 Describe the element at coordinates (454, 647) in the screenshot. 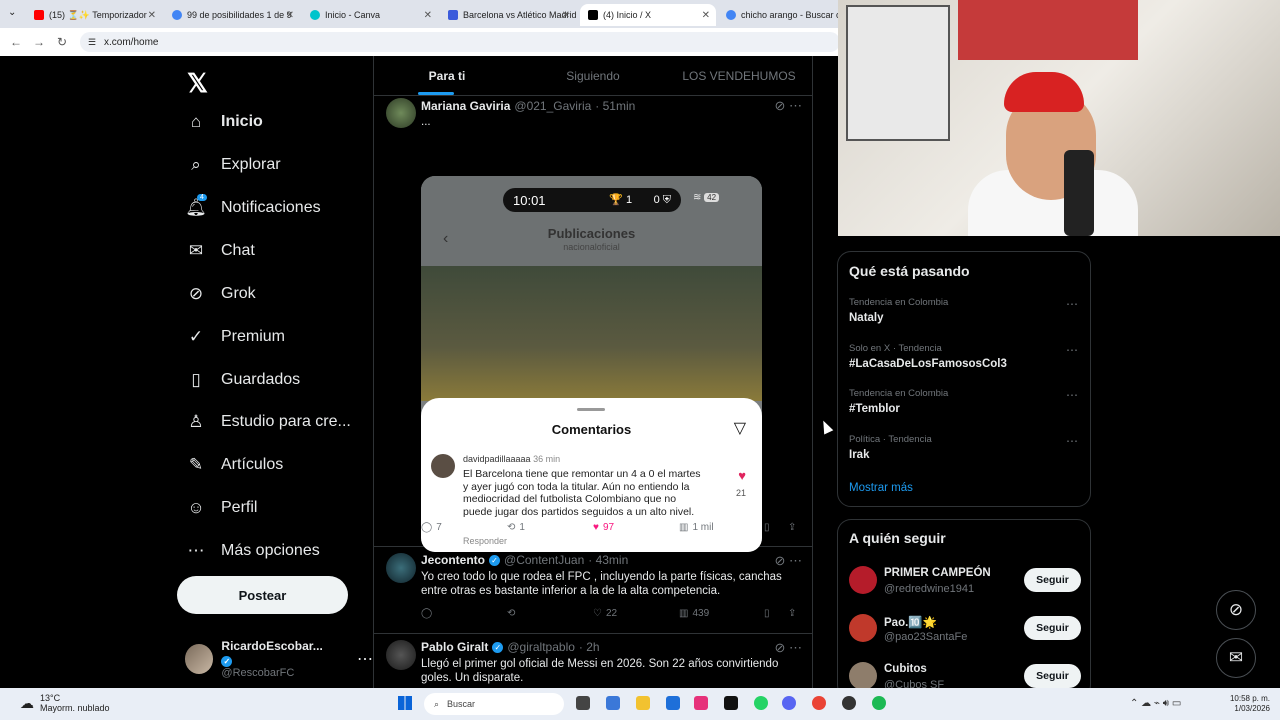

I see `author-name: Pablo Giralt` at that location.